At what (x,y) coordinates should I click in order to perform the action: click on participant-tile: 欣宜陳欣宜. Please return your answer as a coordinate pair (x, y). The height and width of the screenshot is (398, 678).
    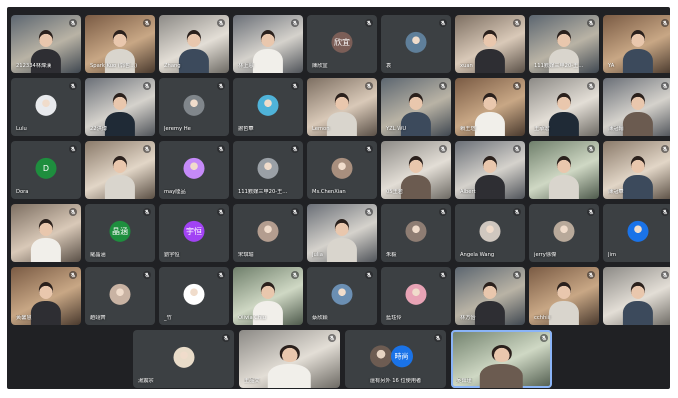
    Looking at the image, I should click on (342, 44).